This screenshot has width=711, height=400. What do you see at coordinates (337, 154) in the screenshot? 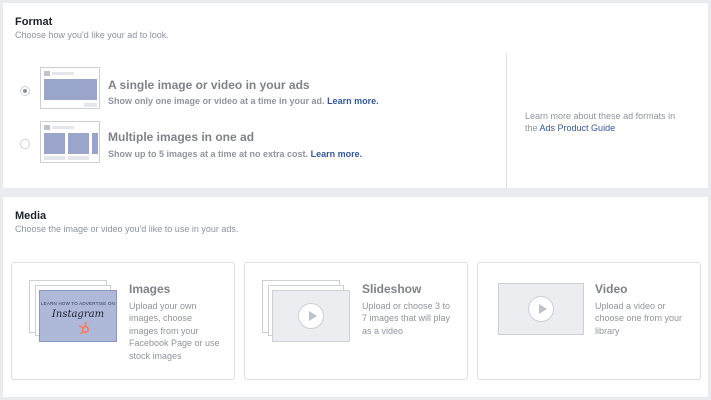
I see `multiple-images-learn-more-link: Learn more.` at bounding box center [337, 154].